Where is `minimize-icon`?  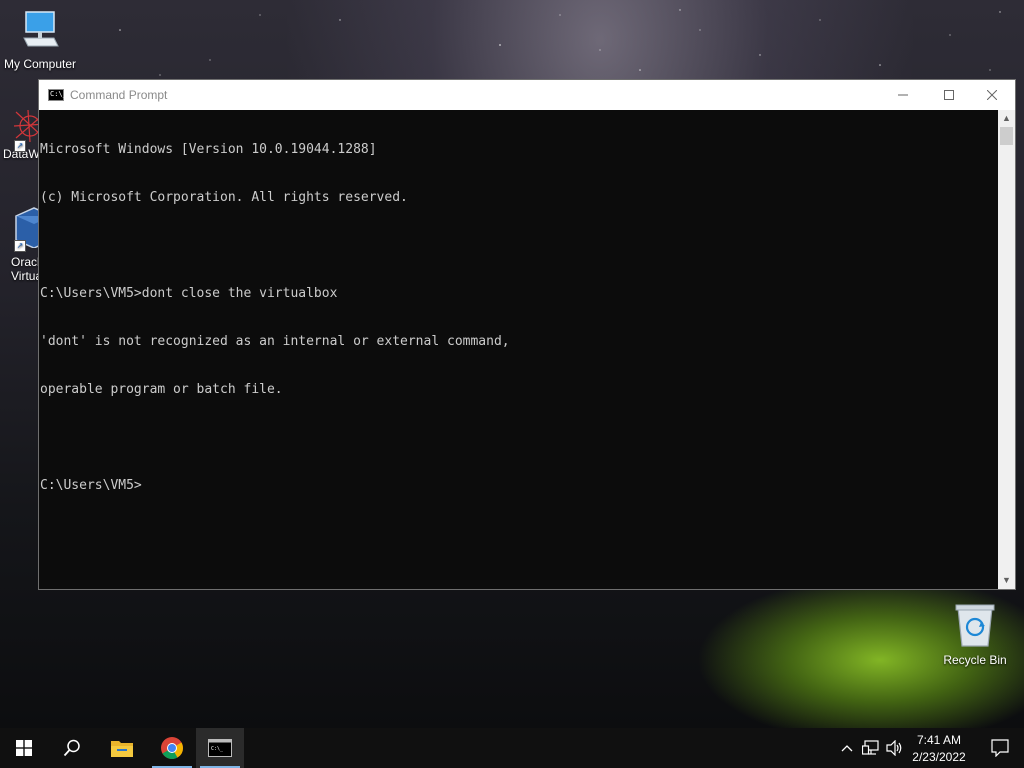
minimize-icon is located at coordinates (903, 95).